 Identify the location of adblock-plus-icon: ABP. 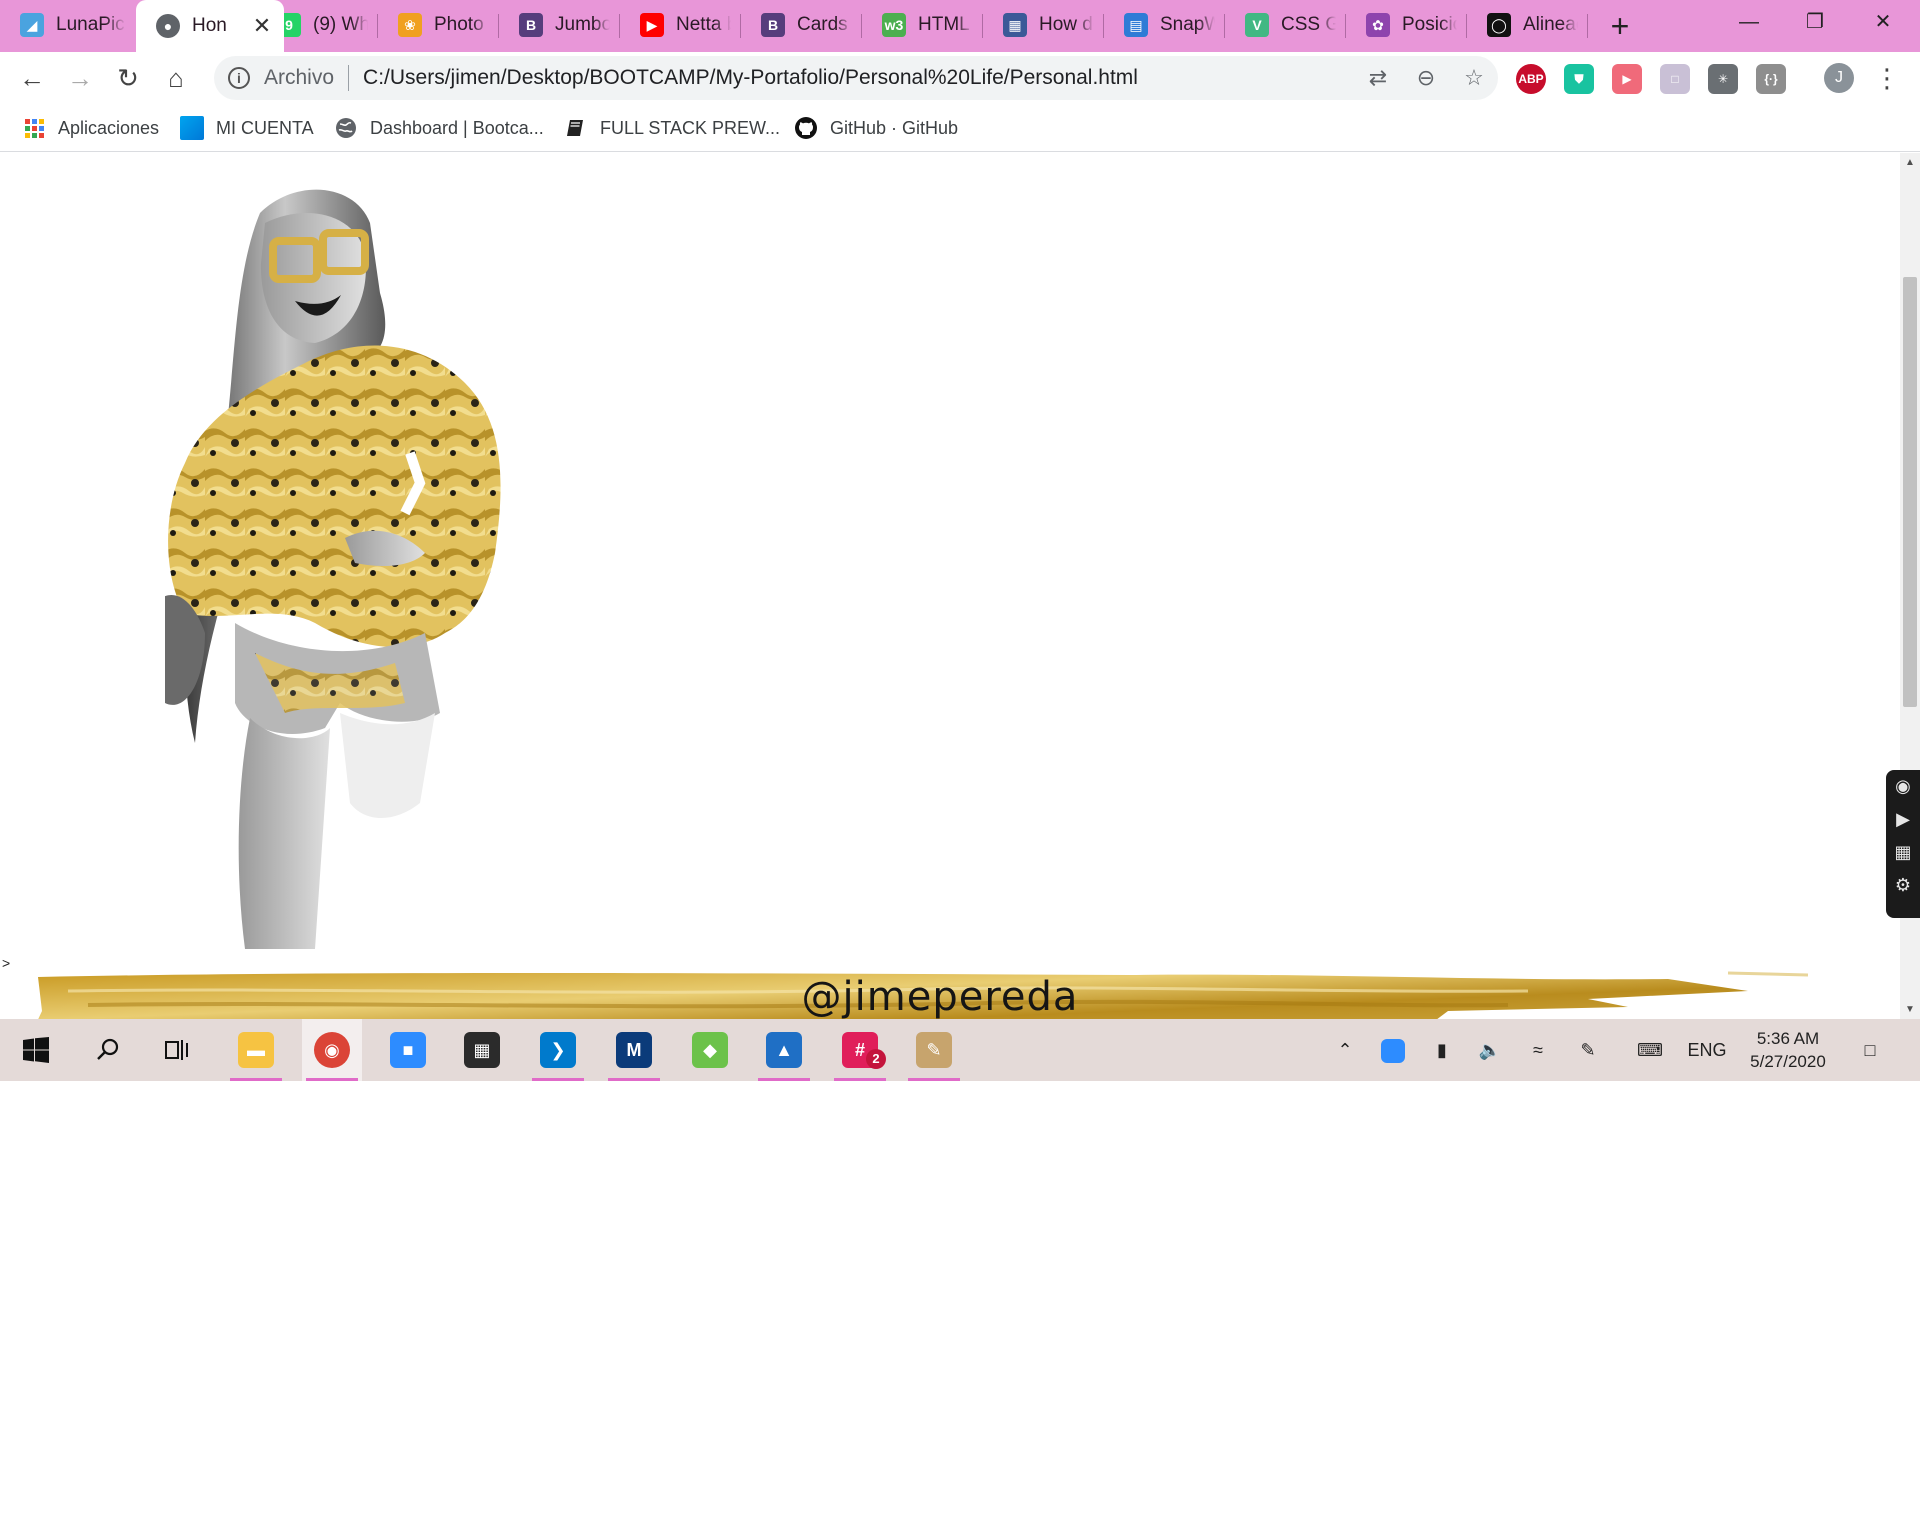
(1531, 79).